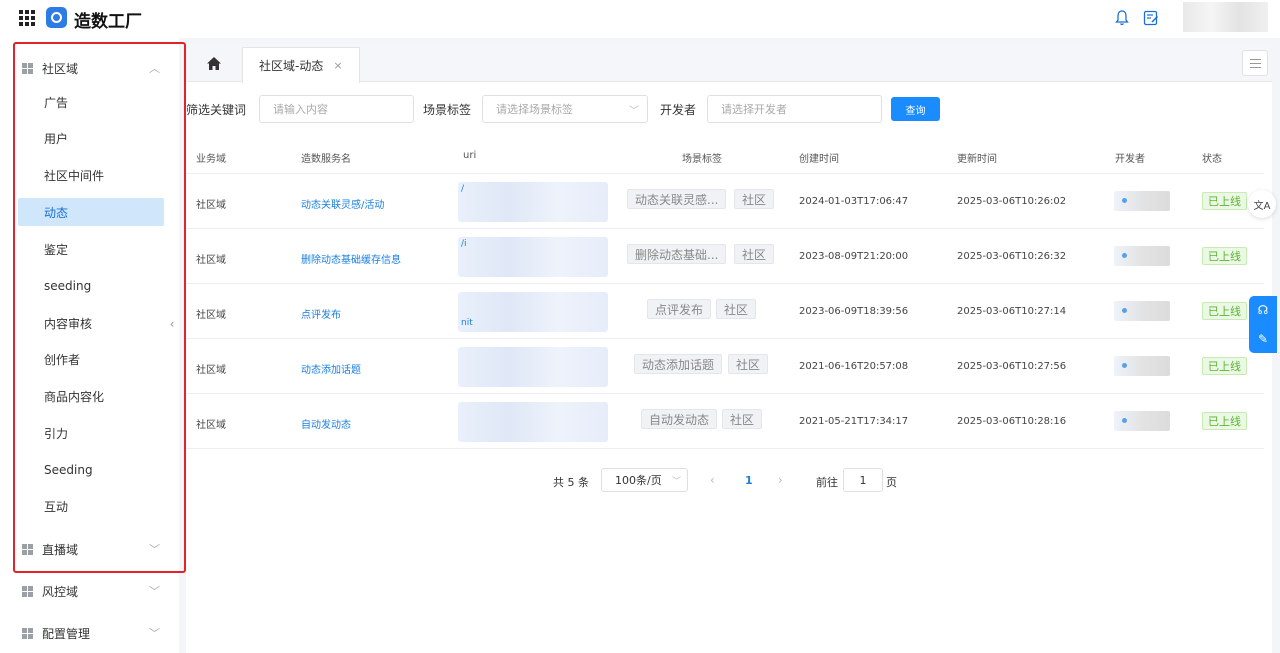 The image size is (1280, 653). Describe the element at coordinates (863, 480) in the screenshot. I see `goto-page-input: 1` at that location.